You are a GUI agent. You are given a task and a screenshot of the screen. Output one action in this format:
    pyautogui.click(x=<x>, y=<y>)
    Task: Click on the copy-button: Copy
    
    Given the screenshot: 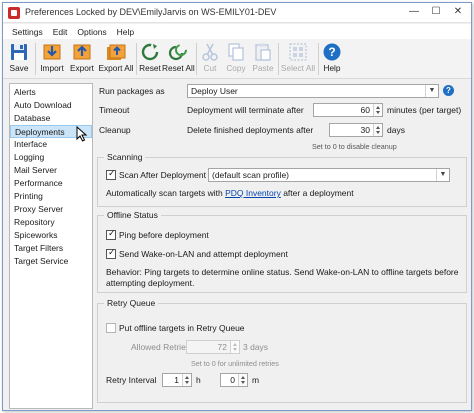 What is the action you would take?
    pyautogui.click(x=236, y=59)
    